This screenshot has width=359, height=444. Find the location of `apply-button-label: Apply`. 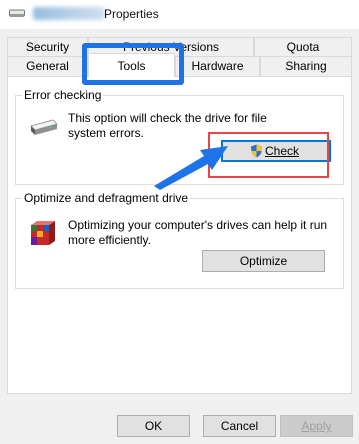

apply-button-label: Apply is located at coordinates (316, 426).